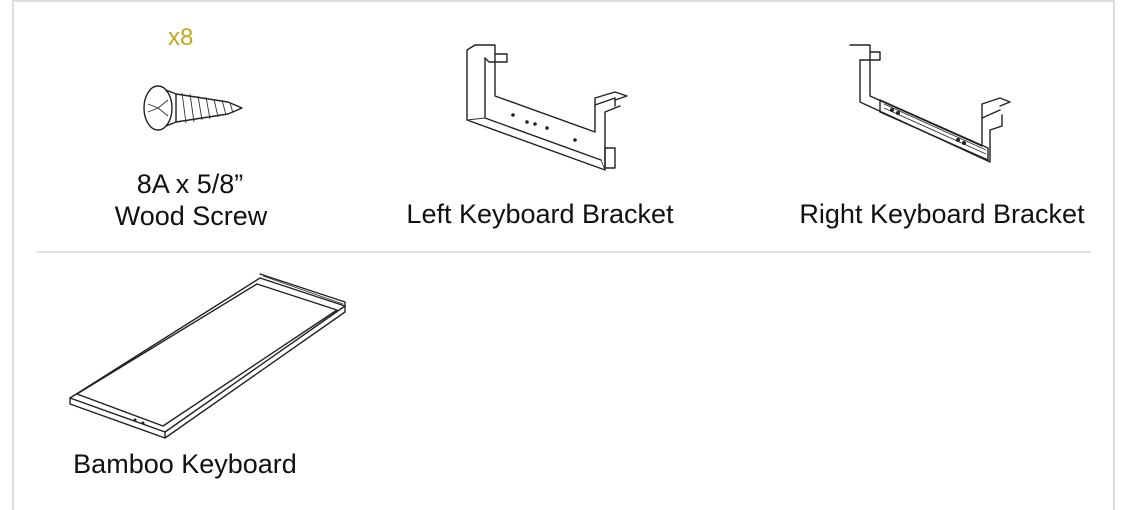 This screenshot has height=510, width=1127. What do you see at coordinates (540, 214) in the screenshot?
I see `left-bracket-label: Left Keyboard Bracket` at bounding box center [540, 214].